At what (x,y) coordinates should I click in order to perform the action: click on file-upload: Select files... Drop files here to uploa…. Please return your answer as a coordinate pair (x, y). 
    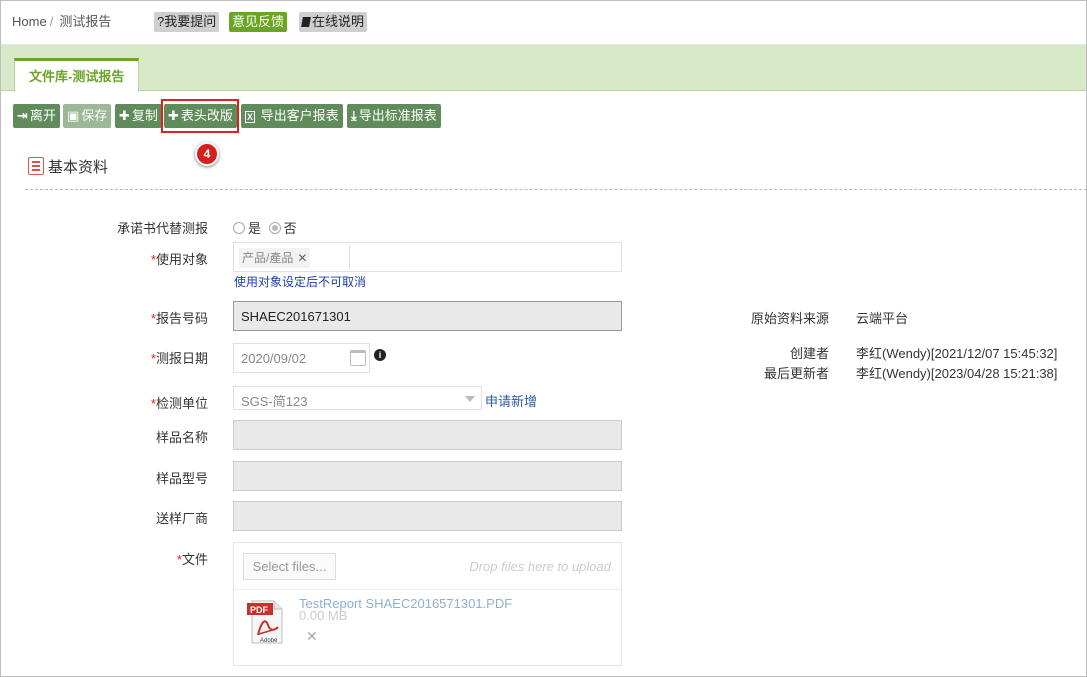
    Looking at the image, I should click on (427, 604).